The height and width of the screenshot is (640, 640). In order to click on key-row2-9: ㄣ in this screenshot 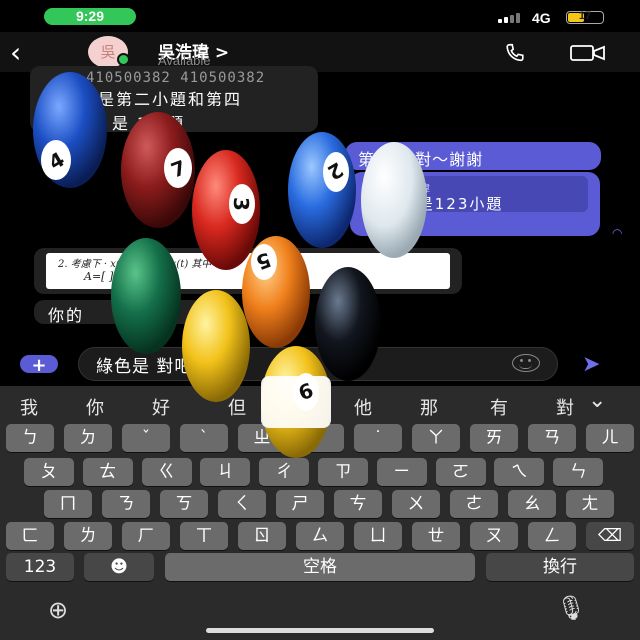, I will do `click(578, 472)`.